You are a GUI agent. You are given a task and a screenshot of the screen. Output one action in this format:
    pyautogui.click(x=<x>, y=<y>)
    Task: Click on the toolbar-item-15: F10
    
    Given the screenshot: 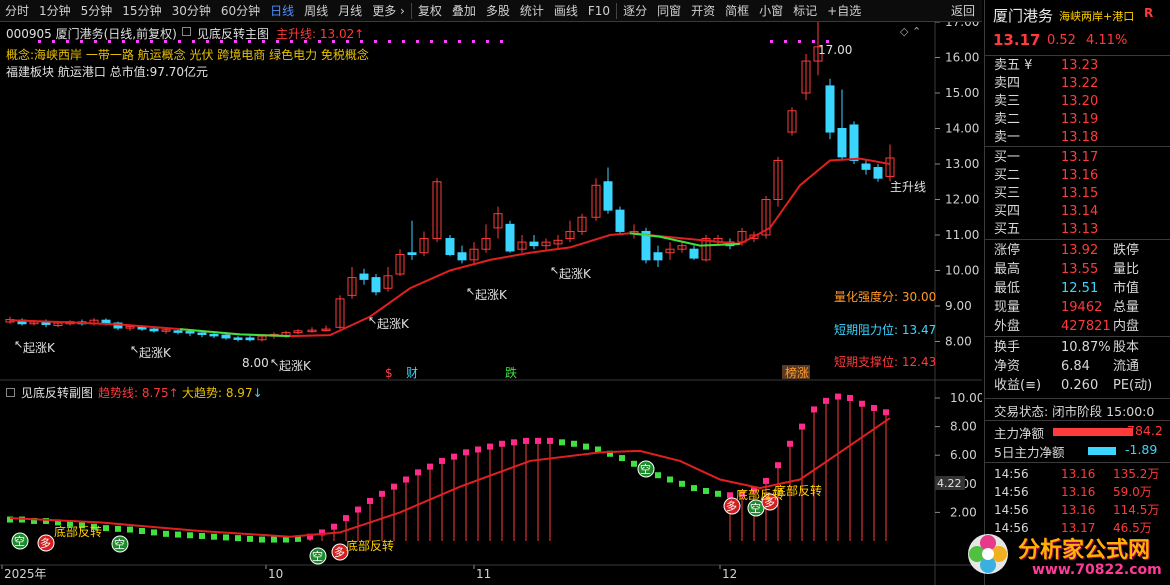 What is the action you would take?
    pyautogui.click(x=599, y=11)
    